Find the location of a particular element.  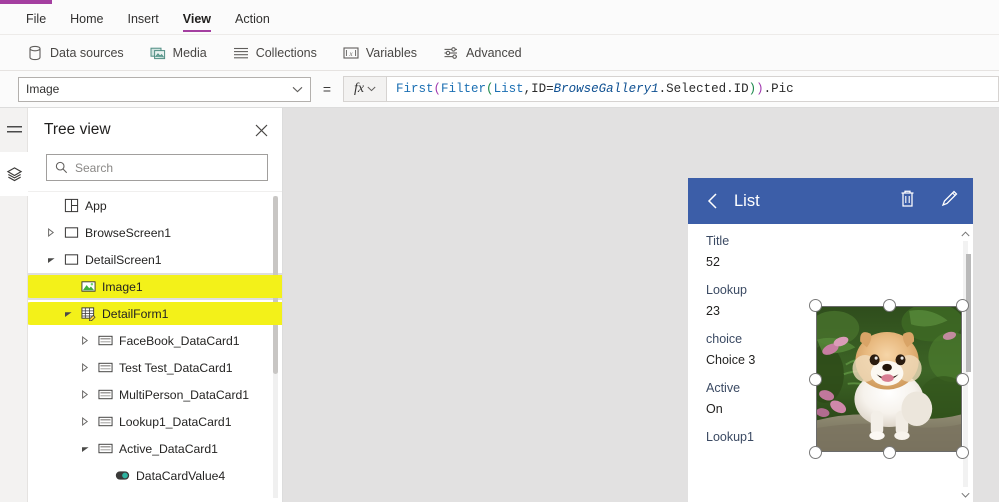

tree-view-rail-button is located at coordinates (14, 174).